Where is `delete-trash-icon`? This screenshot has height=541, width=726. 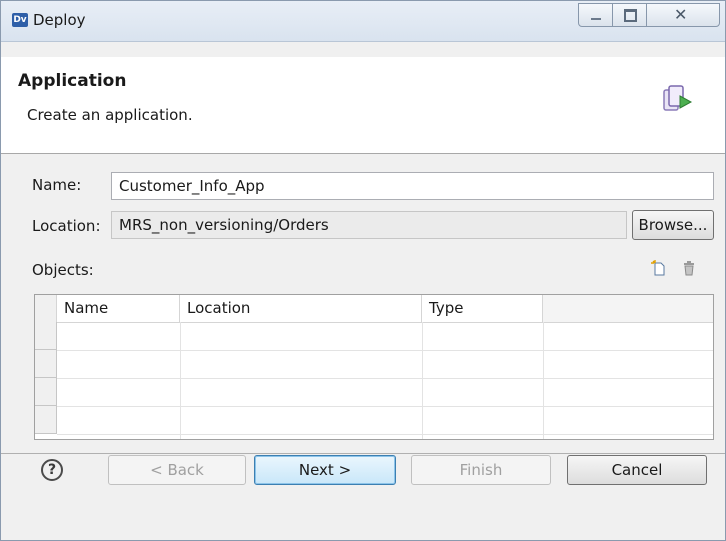
delete-trash-icon is located at coordinates (689, 268).